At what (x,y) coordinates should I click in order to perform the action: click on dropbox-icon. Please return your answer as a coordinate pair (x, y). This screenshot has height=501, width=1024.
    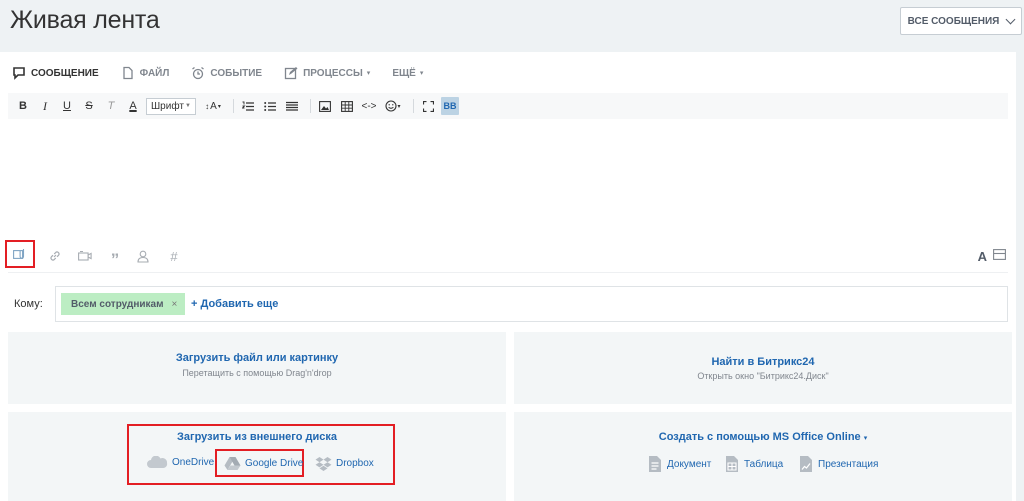
    Looking at the image, I should click on (323, 464).